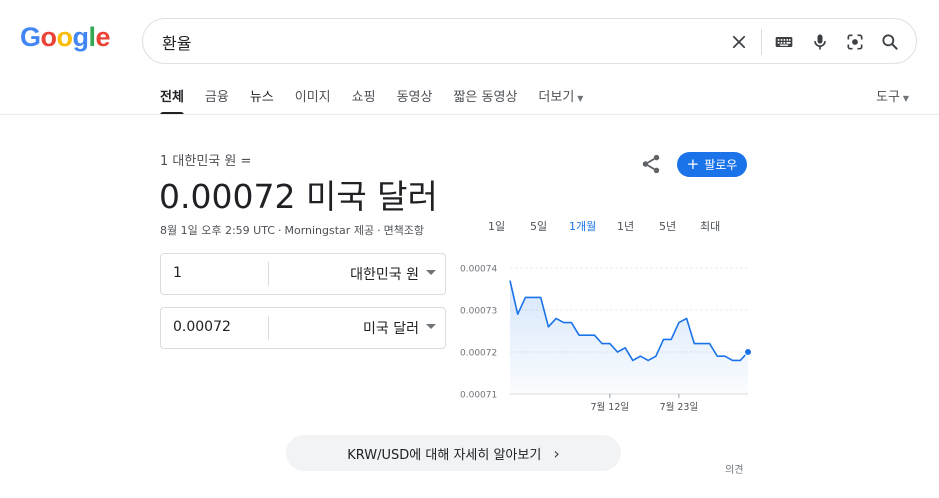  What do you see at coordinates (469, 228) in the screenshot?
I see `chart-range-tabs: 1일 5일 1개월 1년 5년 최대` at bounding box center [469, 228].